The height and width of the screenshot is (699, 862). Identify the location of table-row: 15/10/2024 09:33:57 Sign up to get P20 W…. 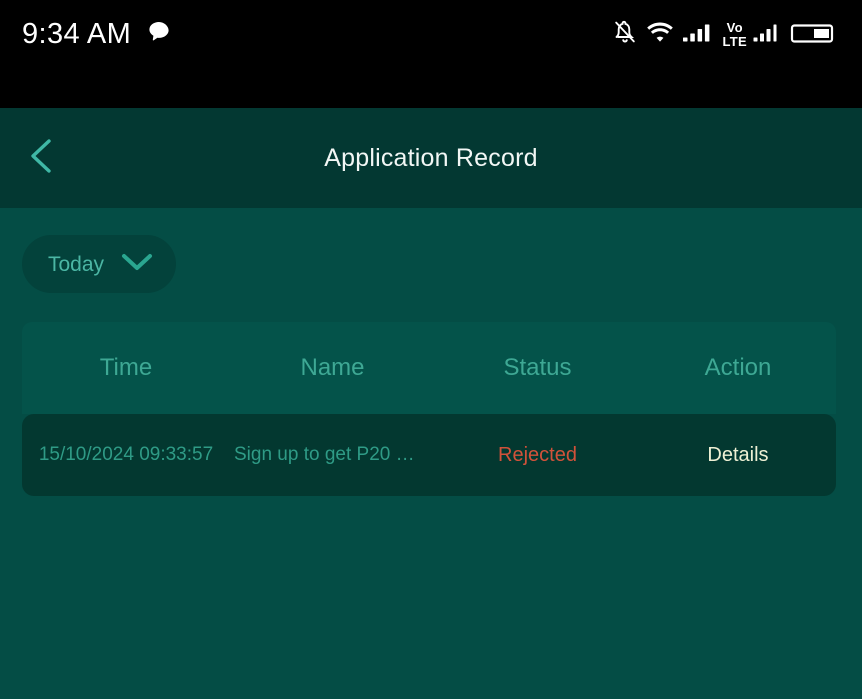
(429, 455).